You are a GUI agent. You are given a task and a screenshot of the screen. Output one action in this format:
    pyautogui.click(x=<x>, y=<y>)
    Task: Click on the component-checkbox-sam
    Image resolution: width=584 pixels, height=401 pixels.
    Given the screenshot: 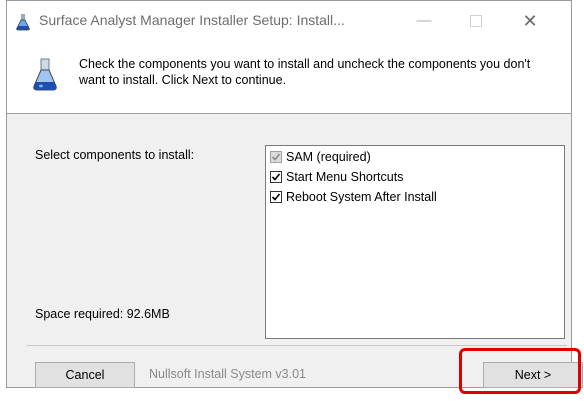 What is the action you would take?
    pyautogui.click(x=276, y=157)
    